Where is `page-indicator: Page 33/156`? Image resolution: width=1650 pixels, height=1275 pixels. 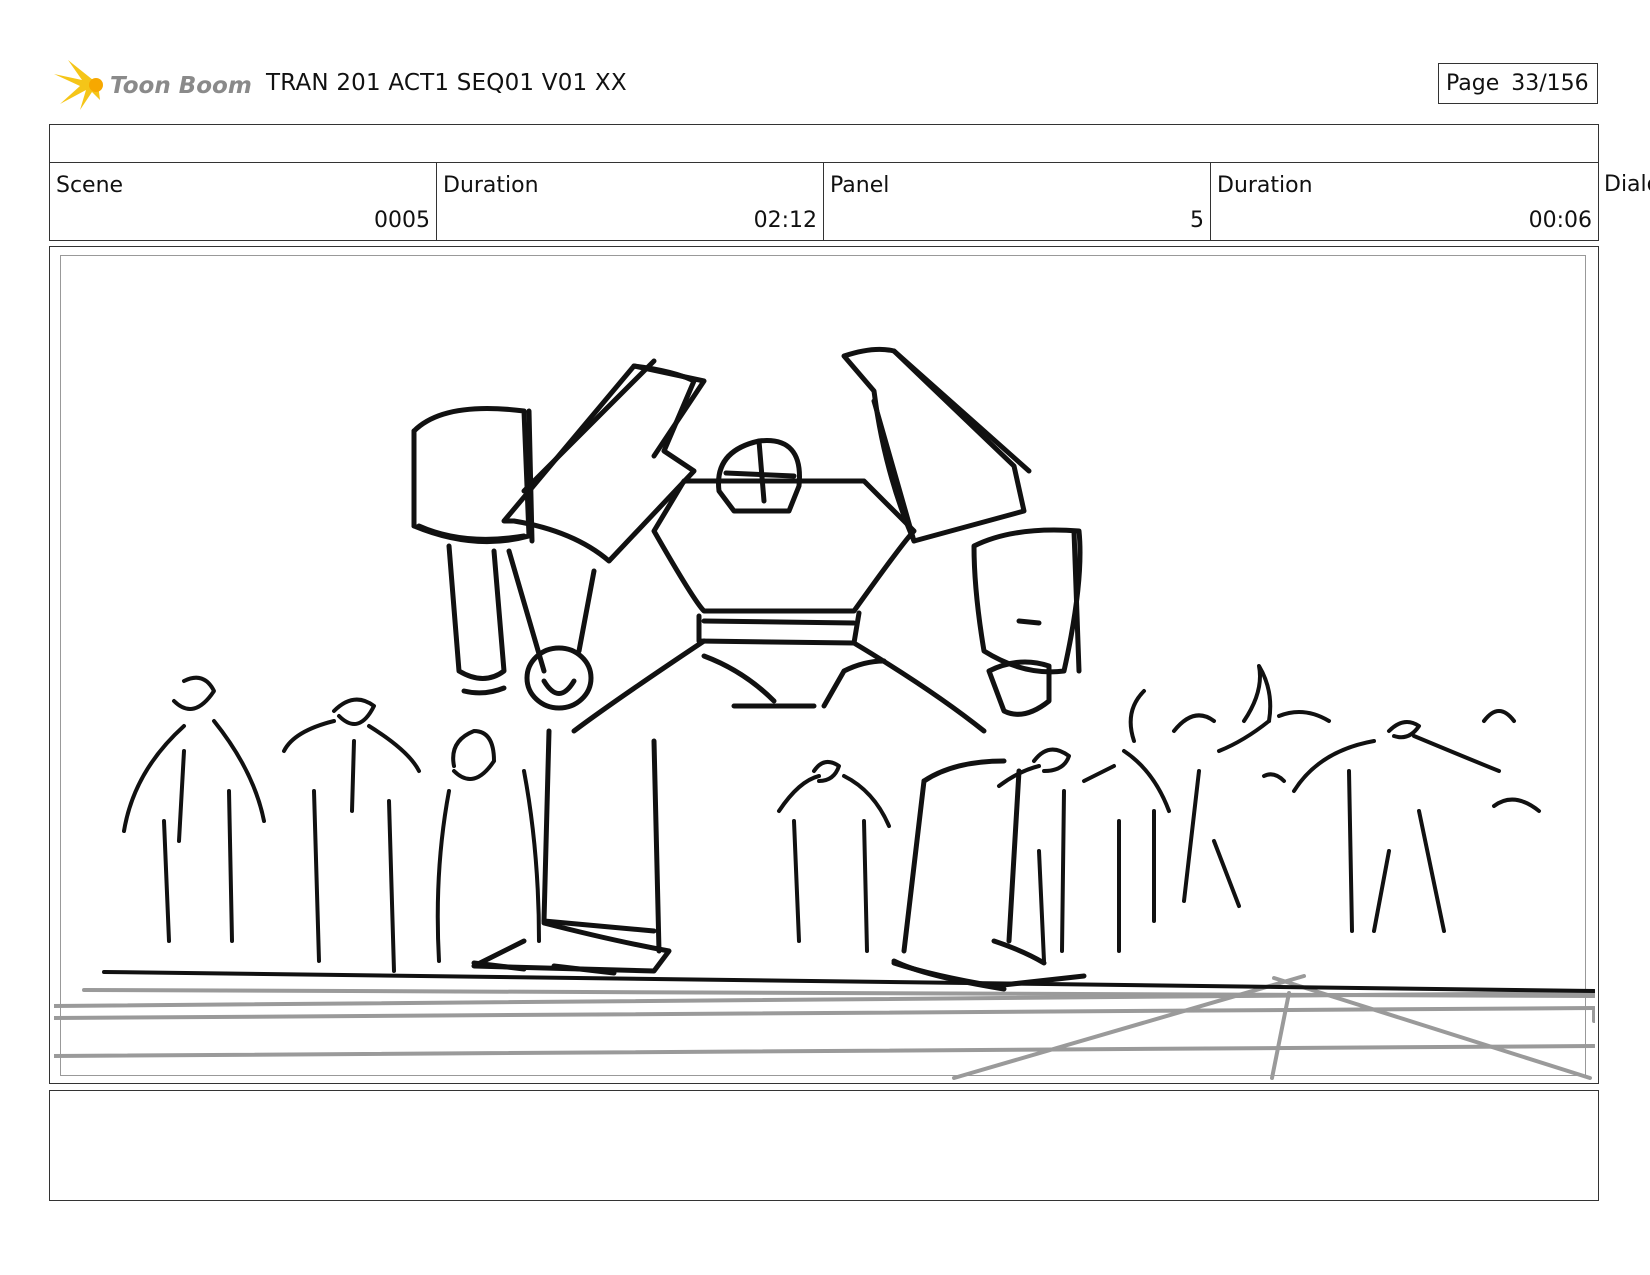 page-indicator: Page 33/156 is located at coordinates (1518, 83).